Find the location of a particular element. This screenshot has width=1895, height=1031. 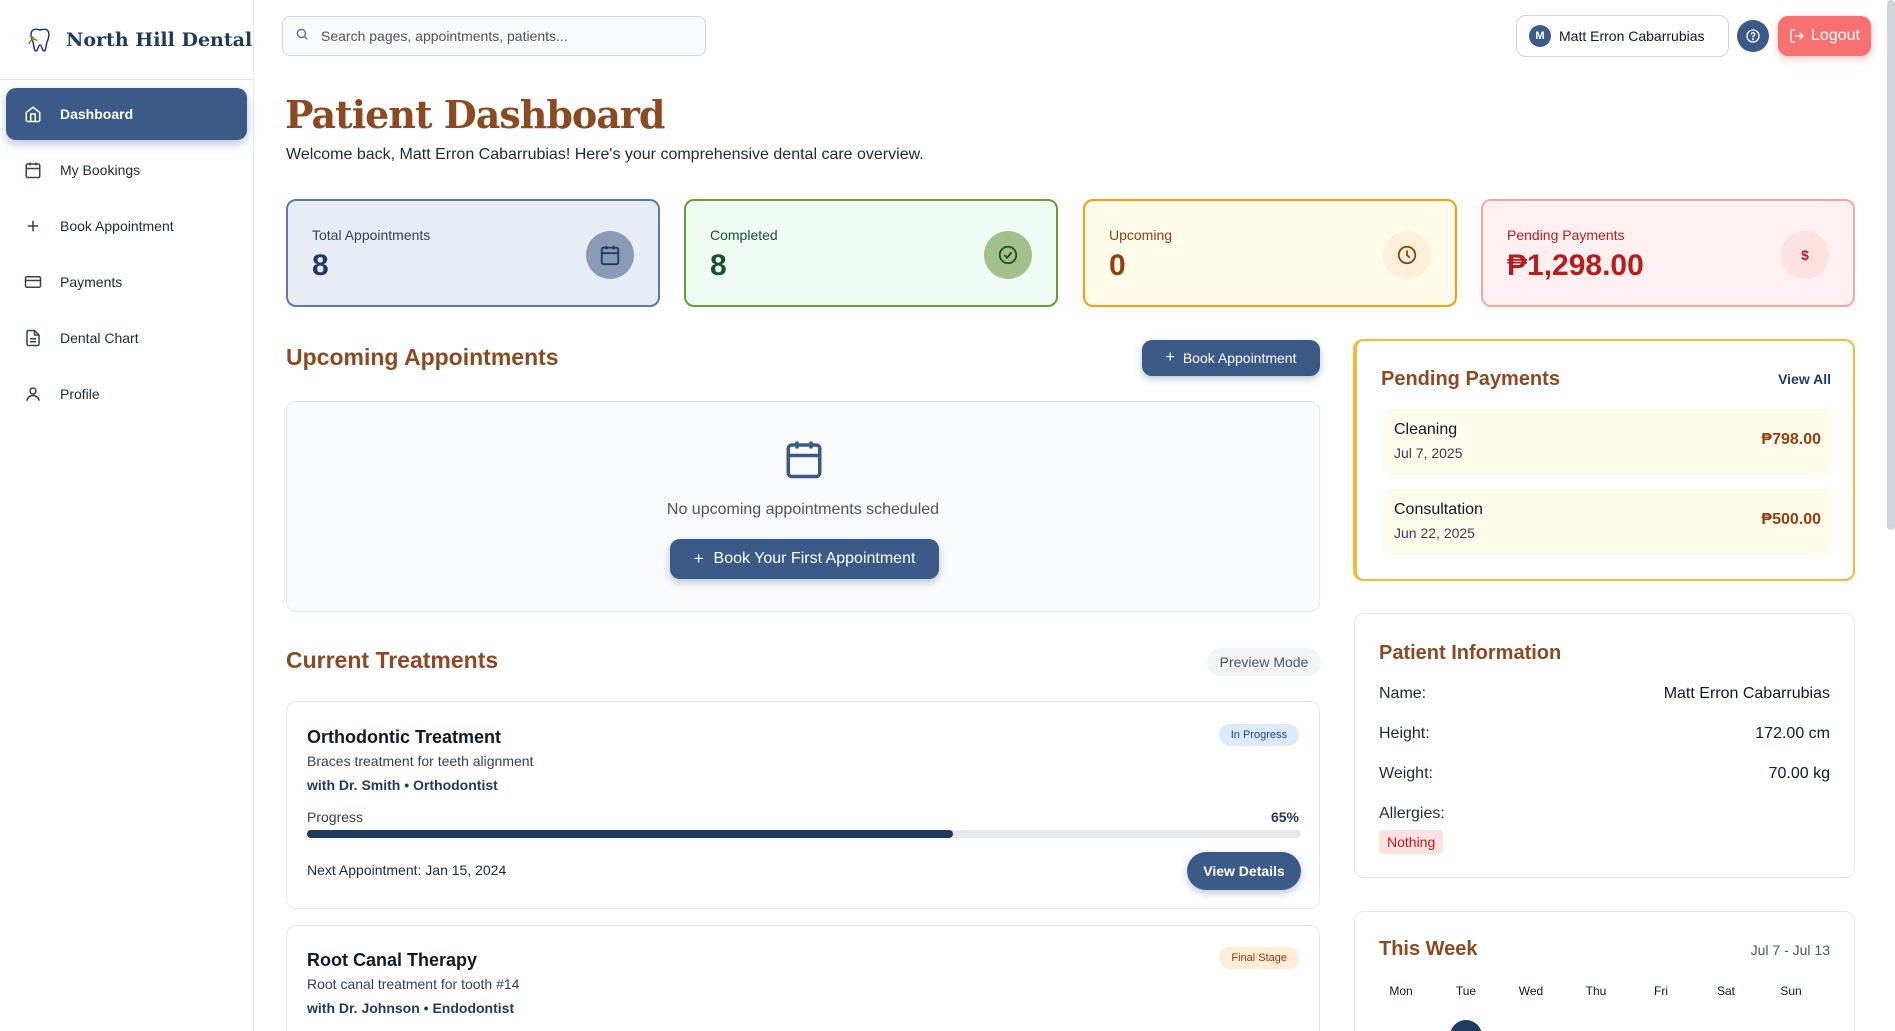

info-label: Name: is located at coordinates (1403, 693).